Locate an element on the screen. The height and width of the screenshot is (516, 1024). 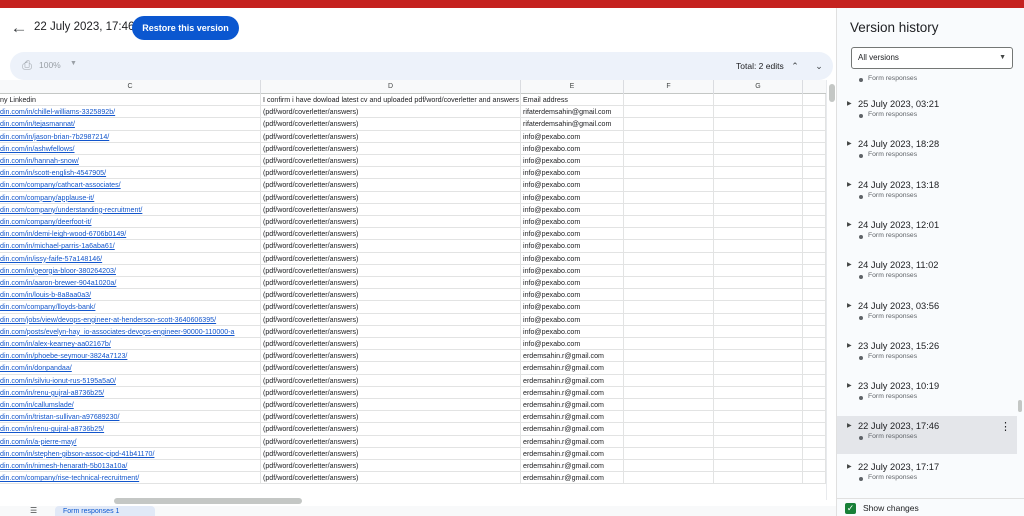
cell-c-linkedin: din.com/in/tristan-sullivan-a97689230/ is located at coordinates (130, 417).